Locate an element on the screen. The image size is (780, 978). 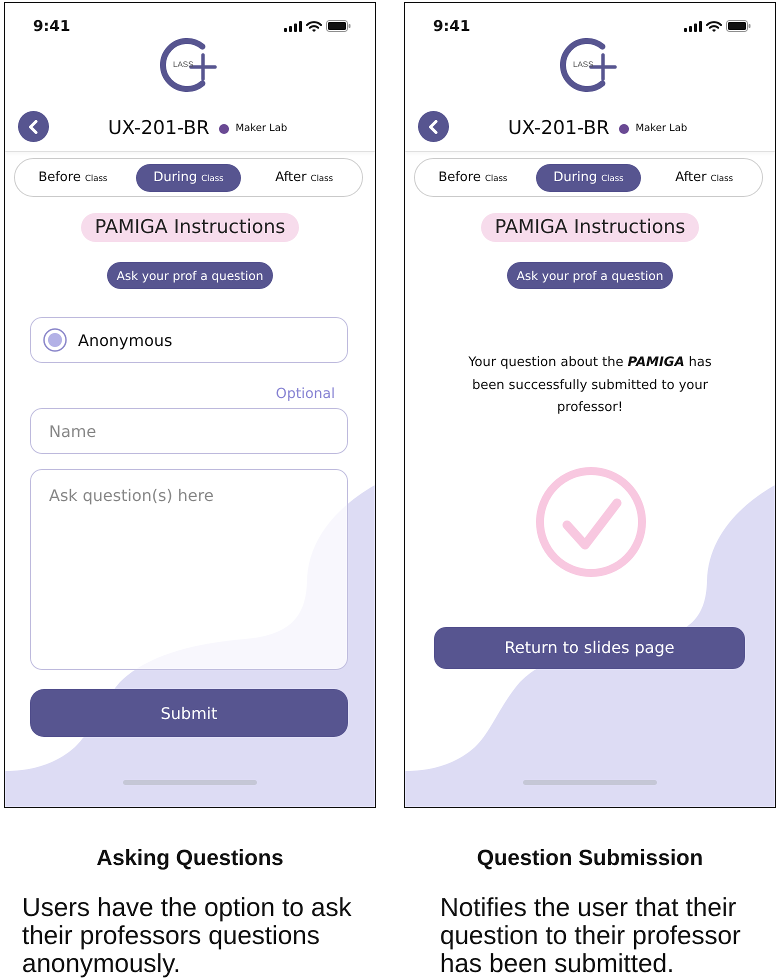
submit-button: Submit is located at coordinates (189, 713).